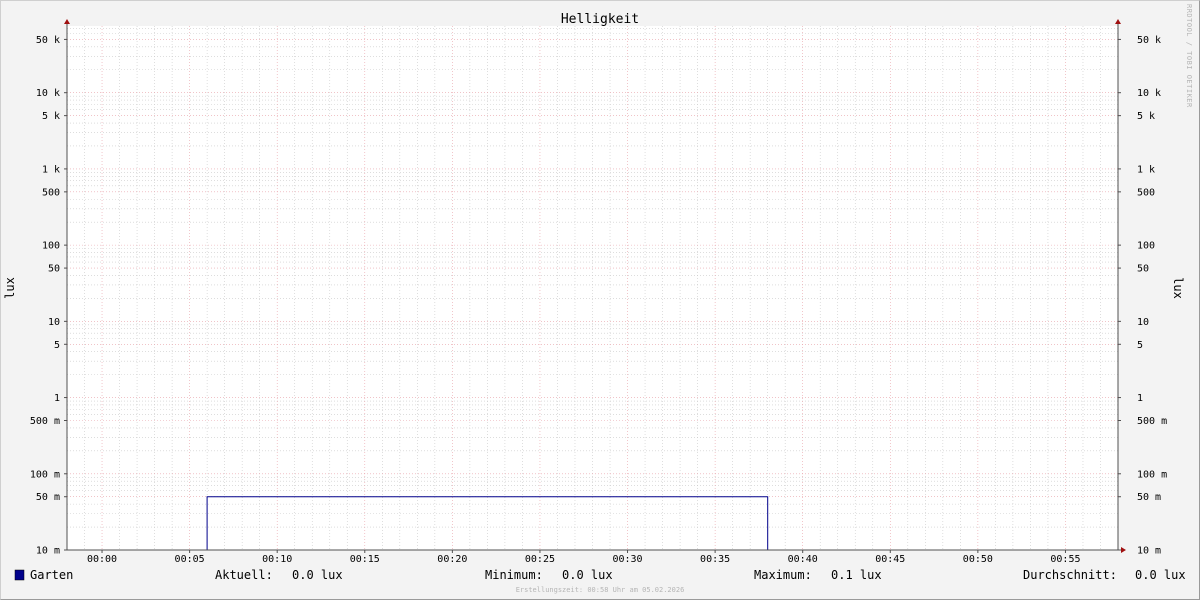 The width and height of the screenshot is (1200, 600). Describe the element at coordinates (51, 575) in the screenshot. I see `legend-series-name: Garten` at that location.